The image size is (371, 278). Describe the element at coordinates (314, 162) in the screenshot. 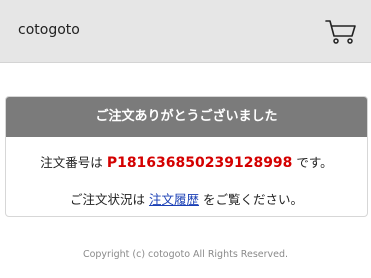

I see `order-suffix: です。` at that location.